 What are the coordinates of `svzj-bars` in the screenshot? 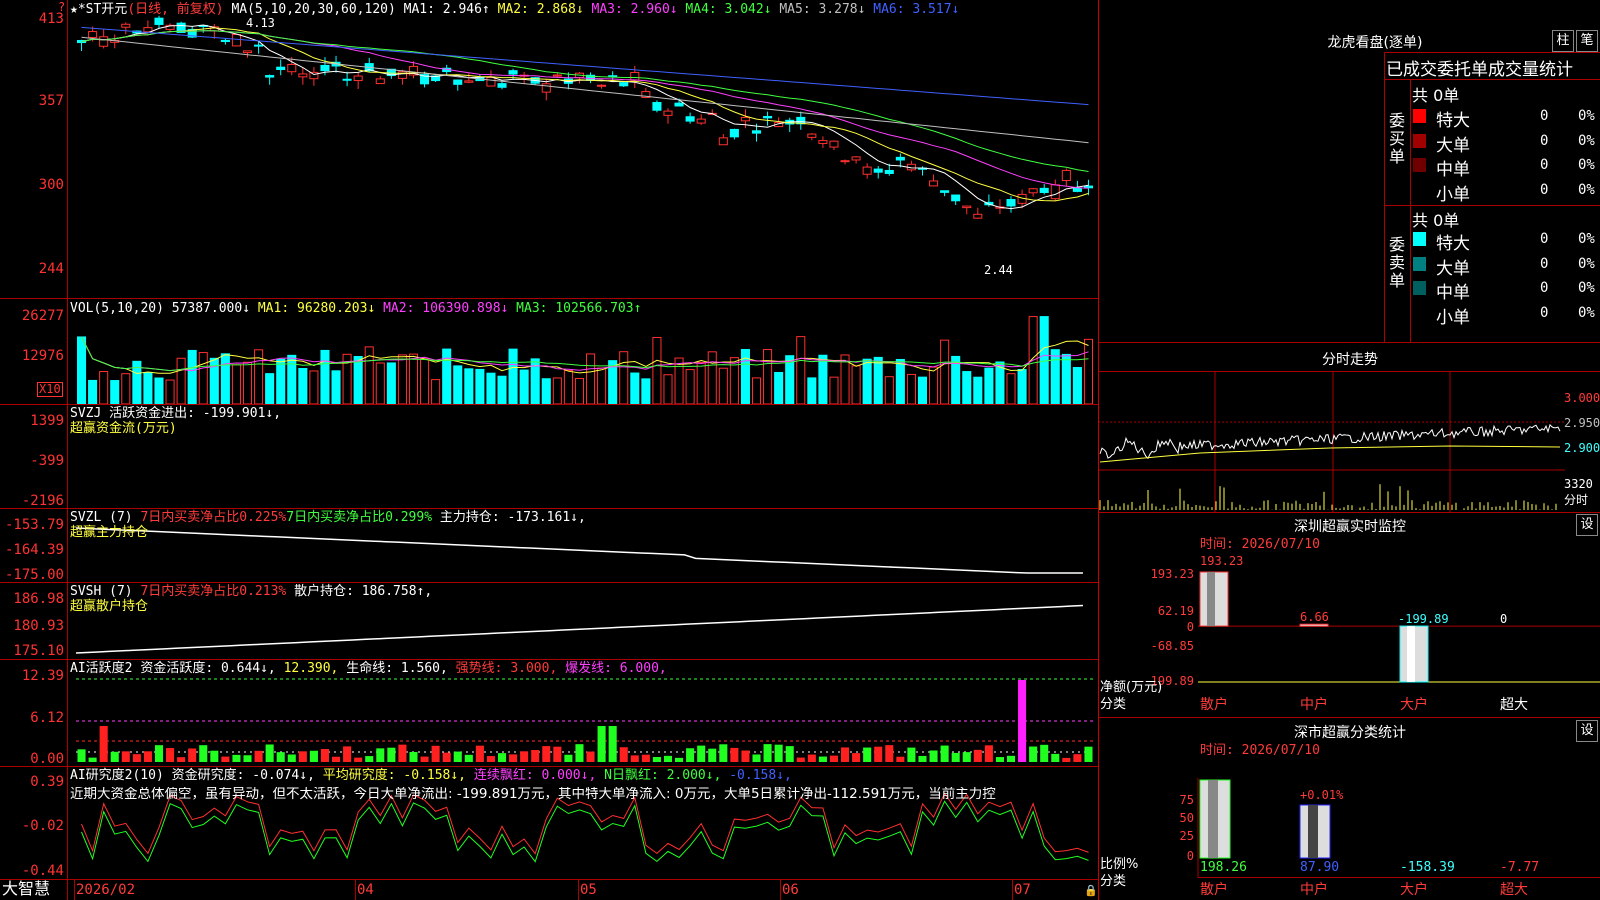 It's located at (585, 459).